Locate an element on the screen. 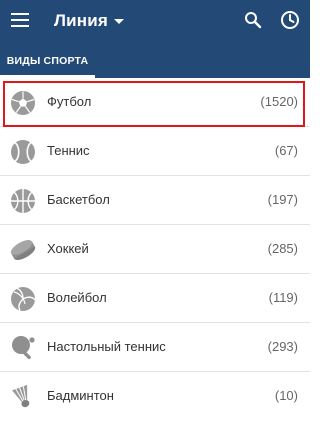 The height and width of the screenshot is (428, 320). sport-name: Бадминтон is located at coordinates (80, 395).